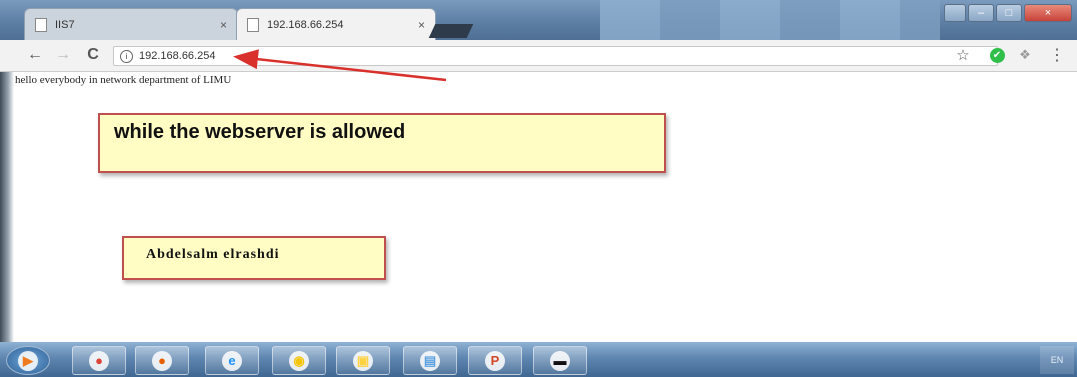 This screenshot has height=377, width=1077. I want to click on firefox-icon: ●, so click(162, 360).